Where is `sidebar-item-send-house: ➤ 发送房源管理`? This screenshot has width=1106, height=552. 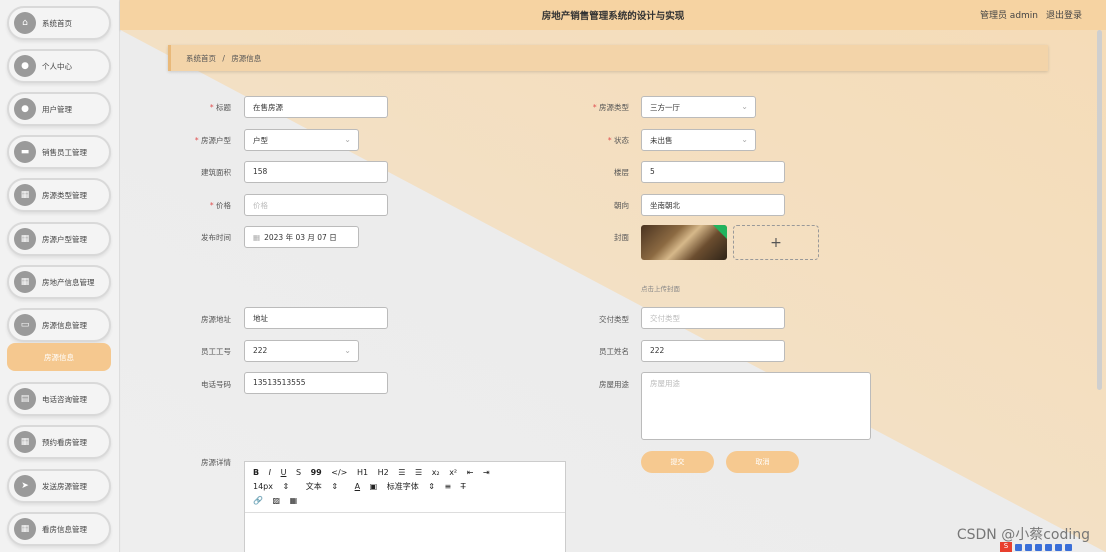
sidebar-item-send-house: ➤ 发送房源管理 is located at coordinates (59, 486).